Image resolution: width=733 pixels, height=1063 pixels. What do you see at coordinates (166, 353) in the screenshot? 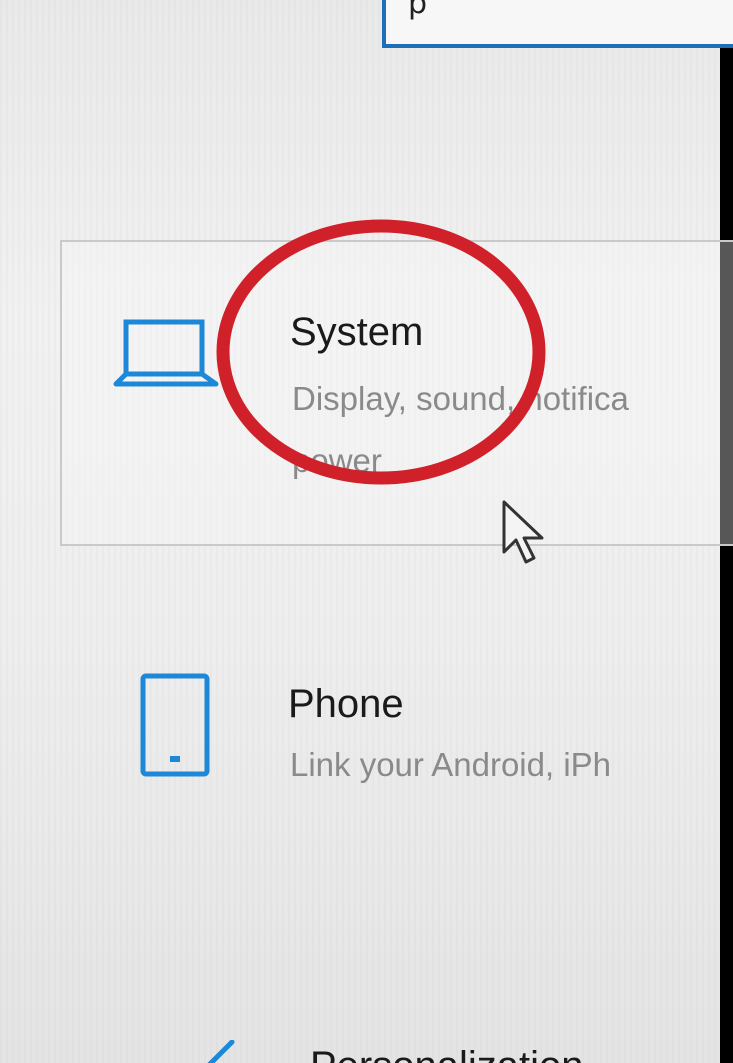
I see `laptop-icon` at bounding box center [166, 353].